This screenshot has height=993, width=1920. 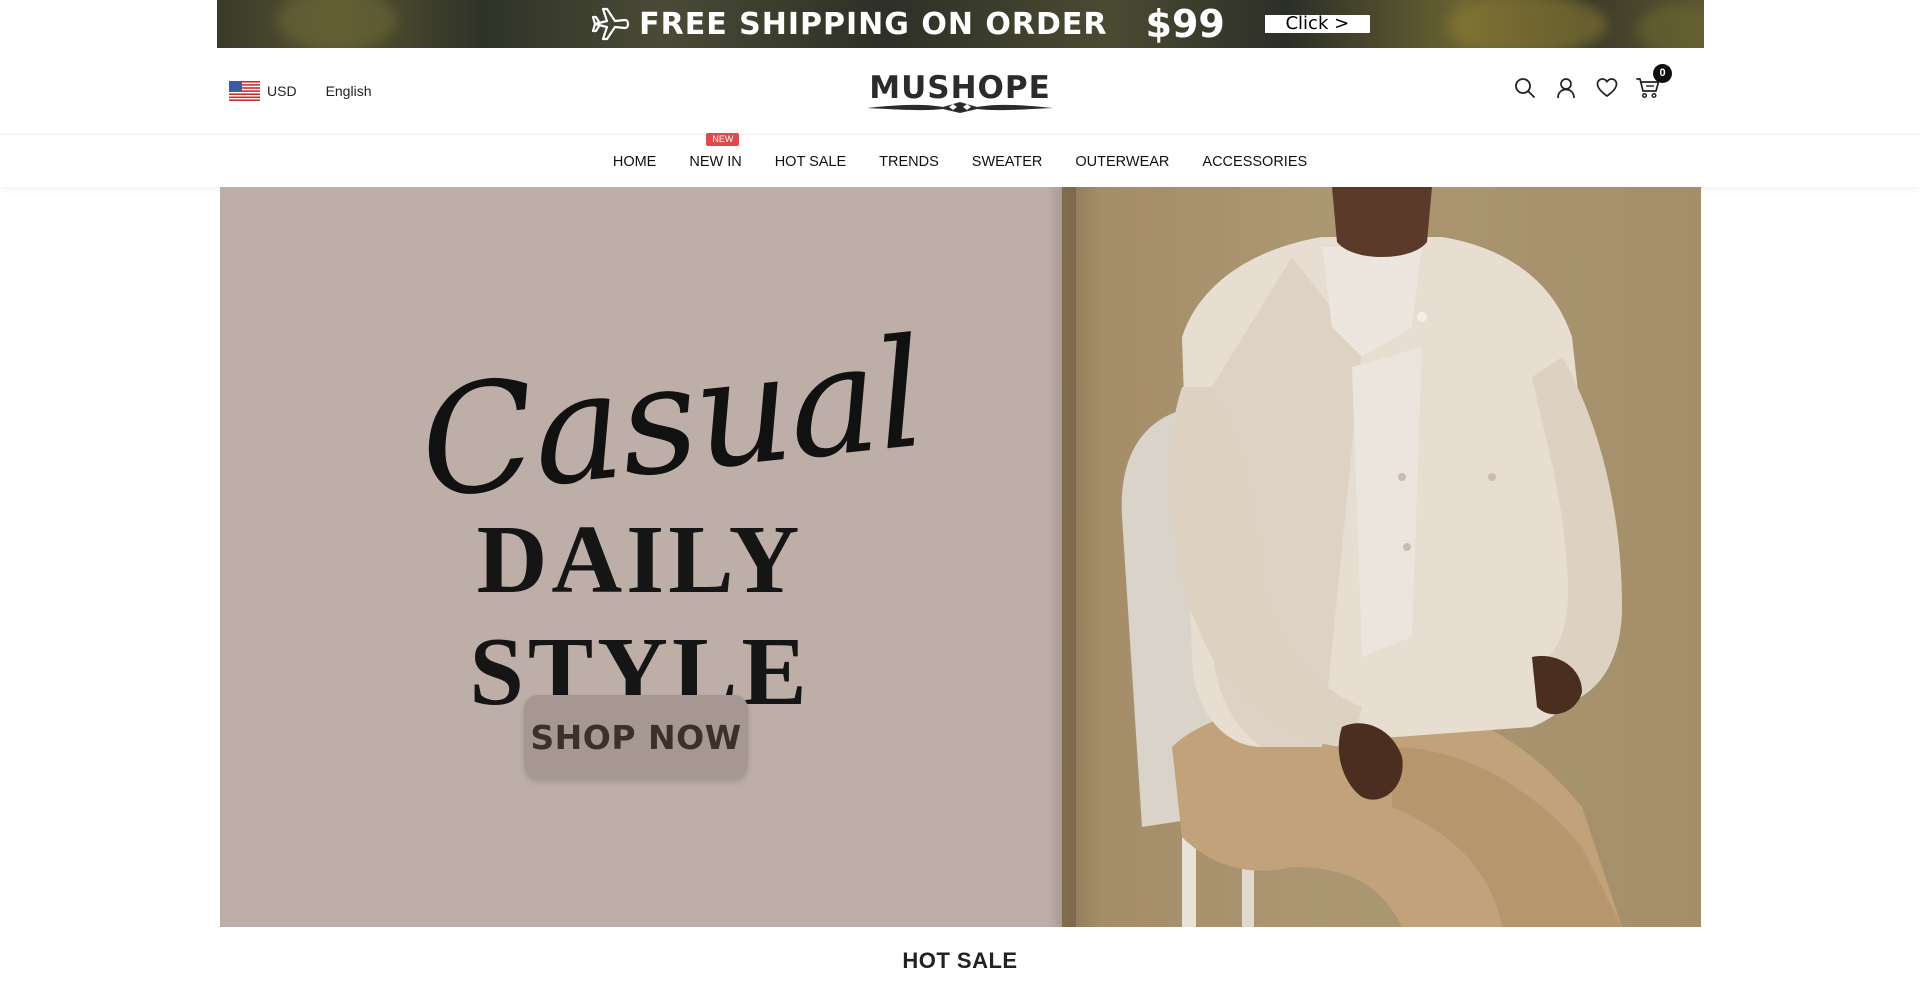 I want to click on currency-label: USD, so click(x=282, y=91).